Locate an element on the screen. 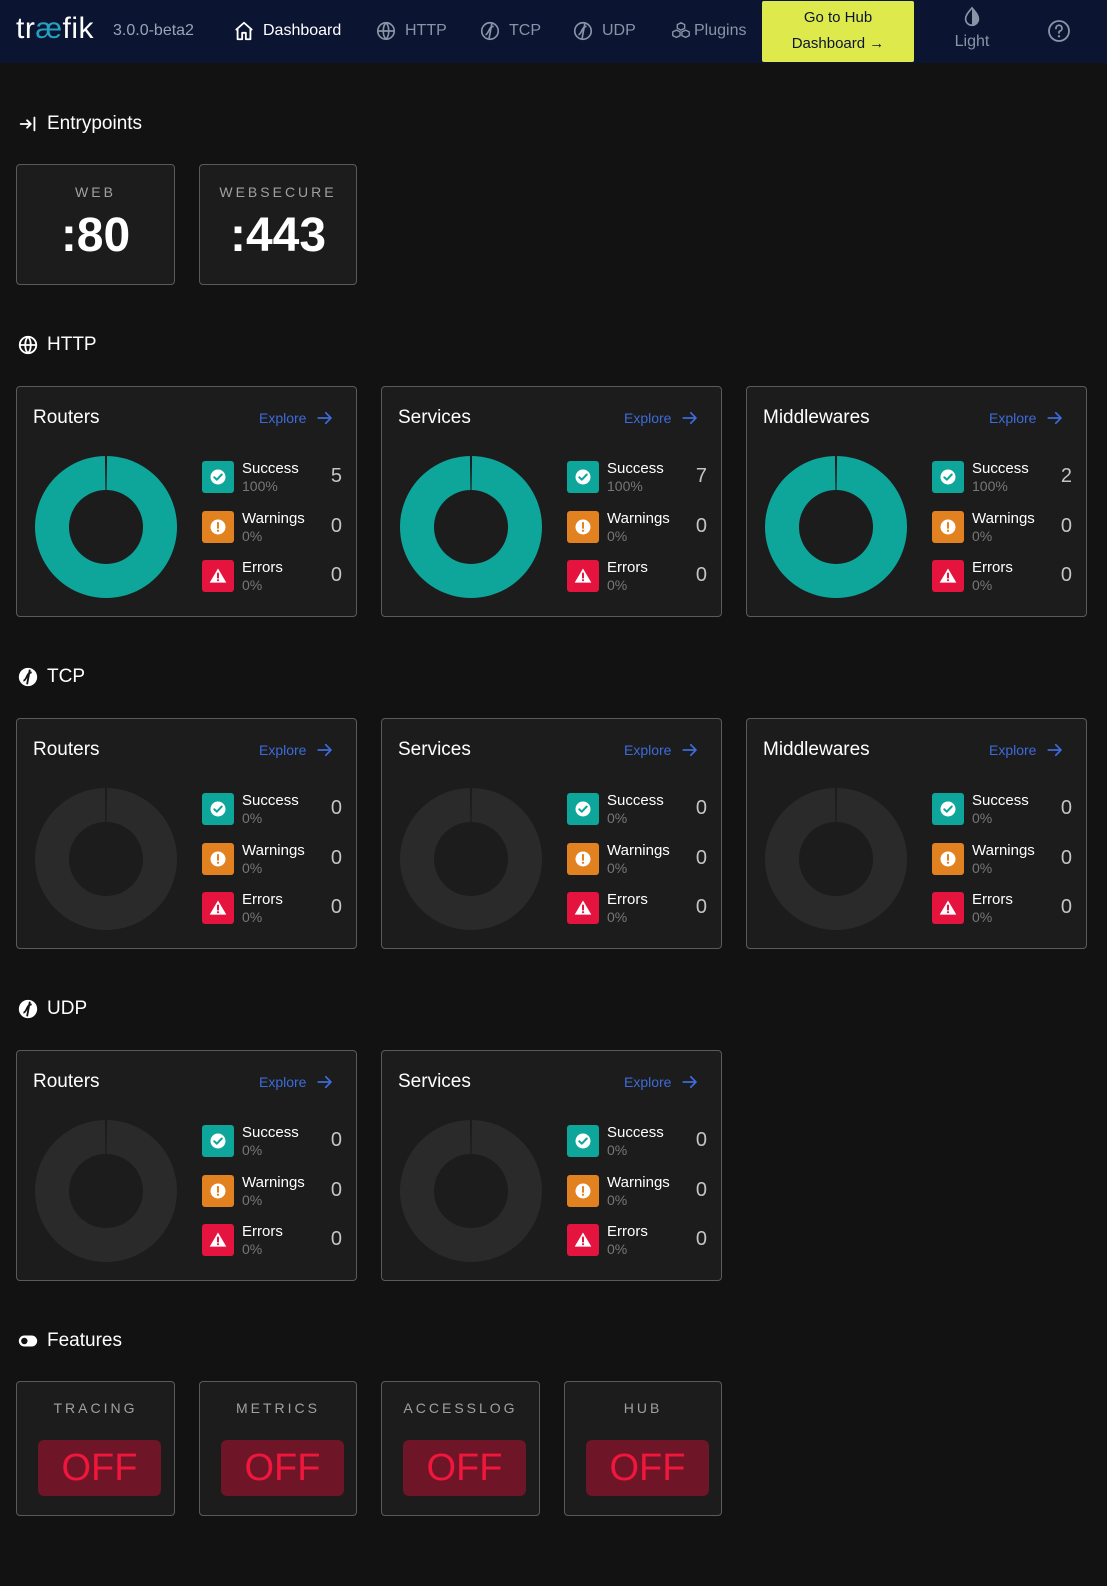 The width and height of the screenshot is (1107, 1586). theme-toggle-button: Light is located at coordinates (972, 31).